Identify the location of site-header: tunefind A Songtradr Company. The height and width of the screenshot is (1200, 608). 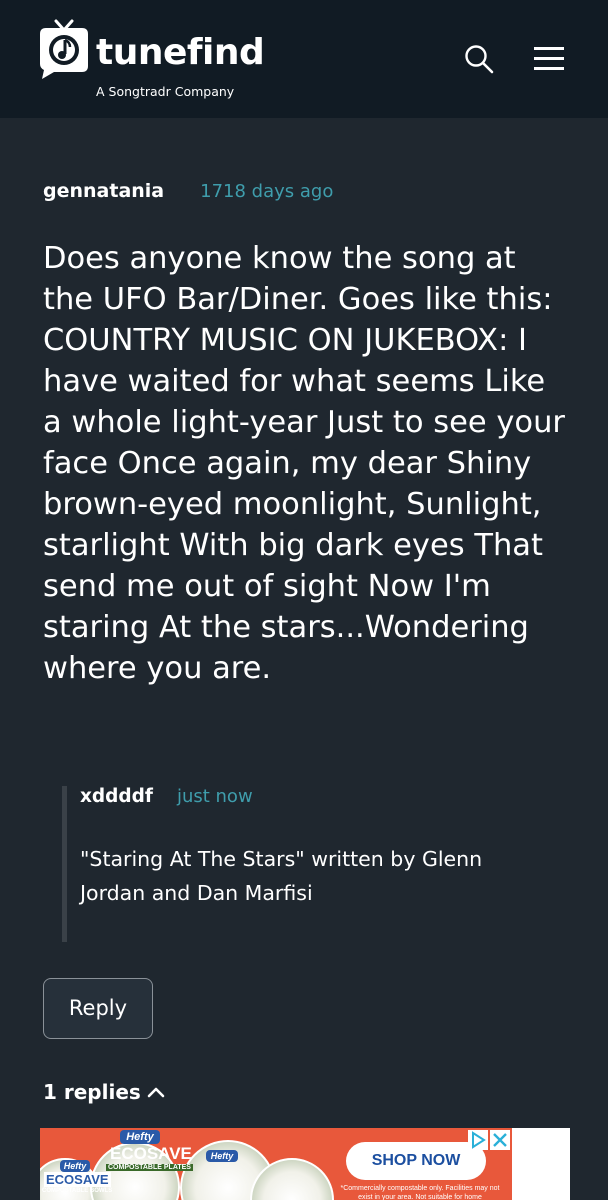
(304, 59).